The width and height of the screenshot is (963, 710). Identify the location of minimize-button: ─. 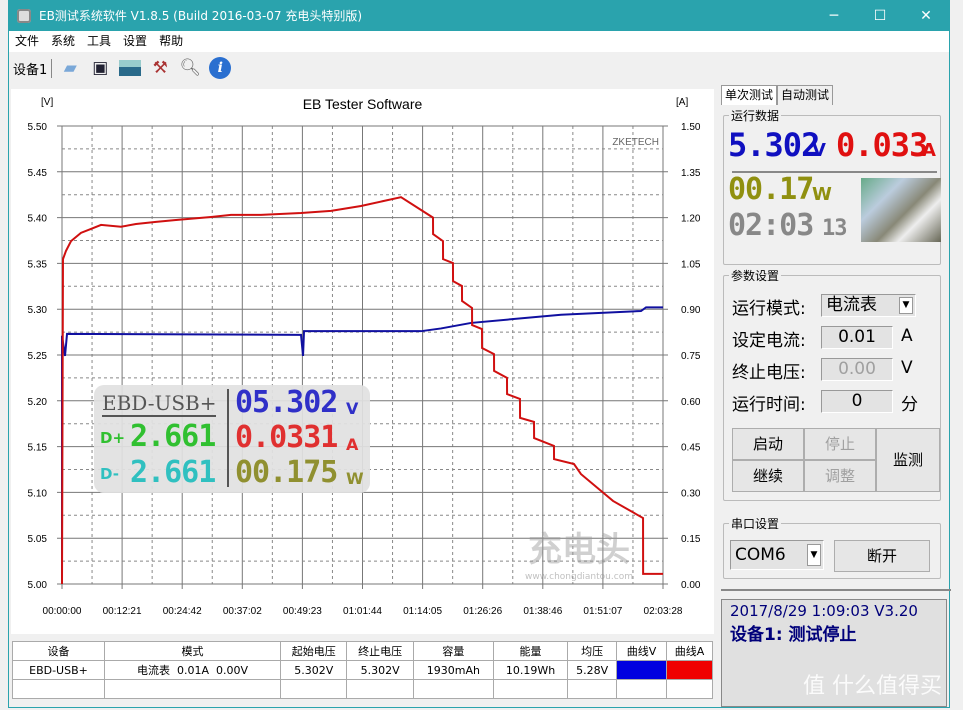
(834, 16).